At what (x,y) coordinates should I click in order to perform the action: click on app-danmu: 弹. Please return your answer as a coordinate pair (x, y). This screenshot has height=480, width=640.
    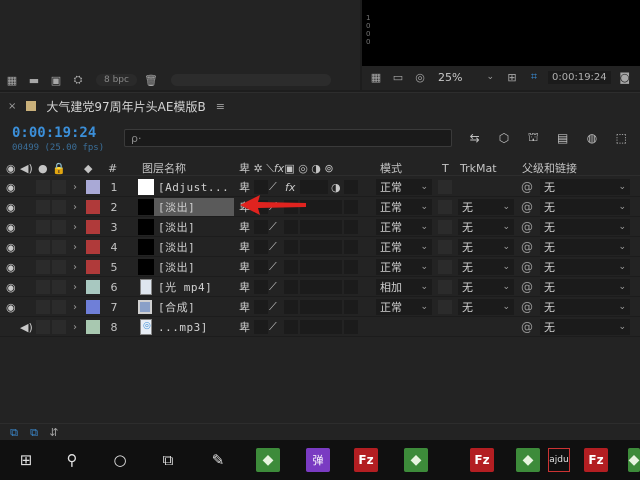
    Looking at the image, I should click on (318, 460).